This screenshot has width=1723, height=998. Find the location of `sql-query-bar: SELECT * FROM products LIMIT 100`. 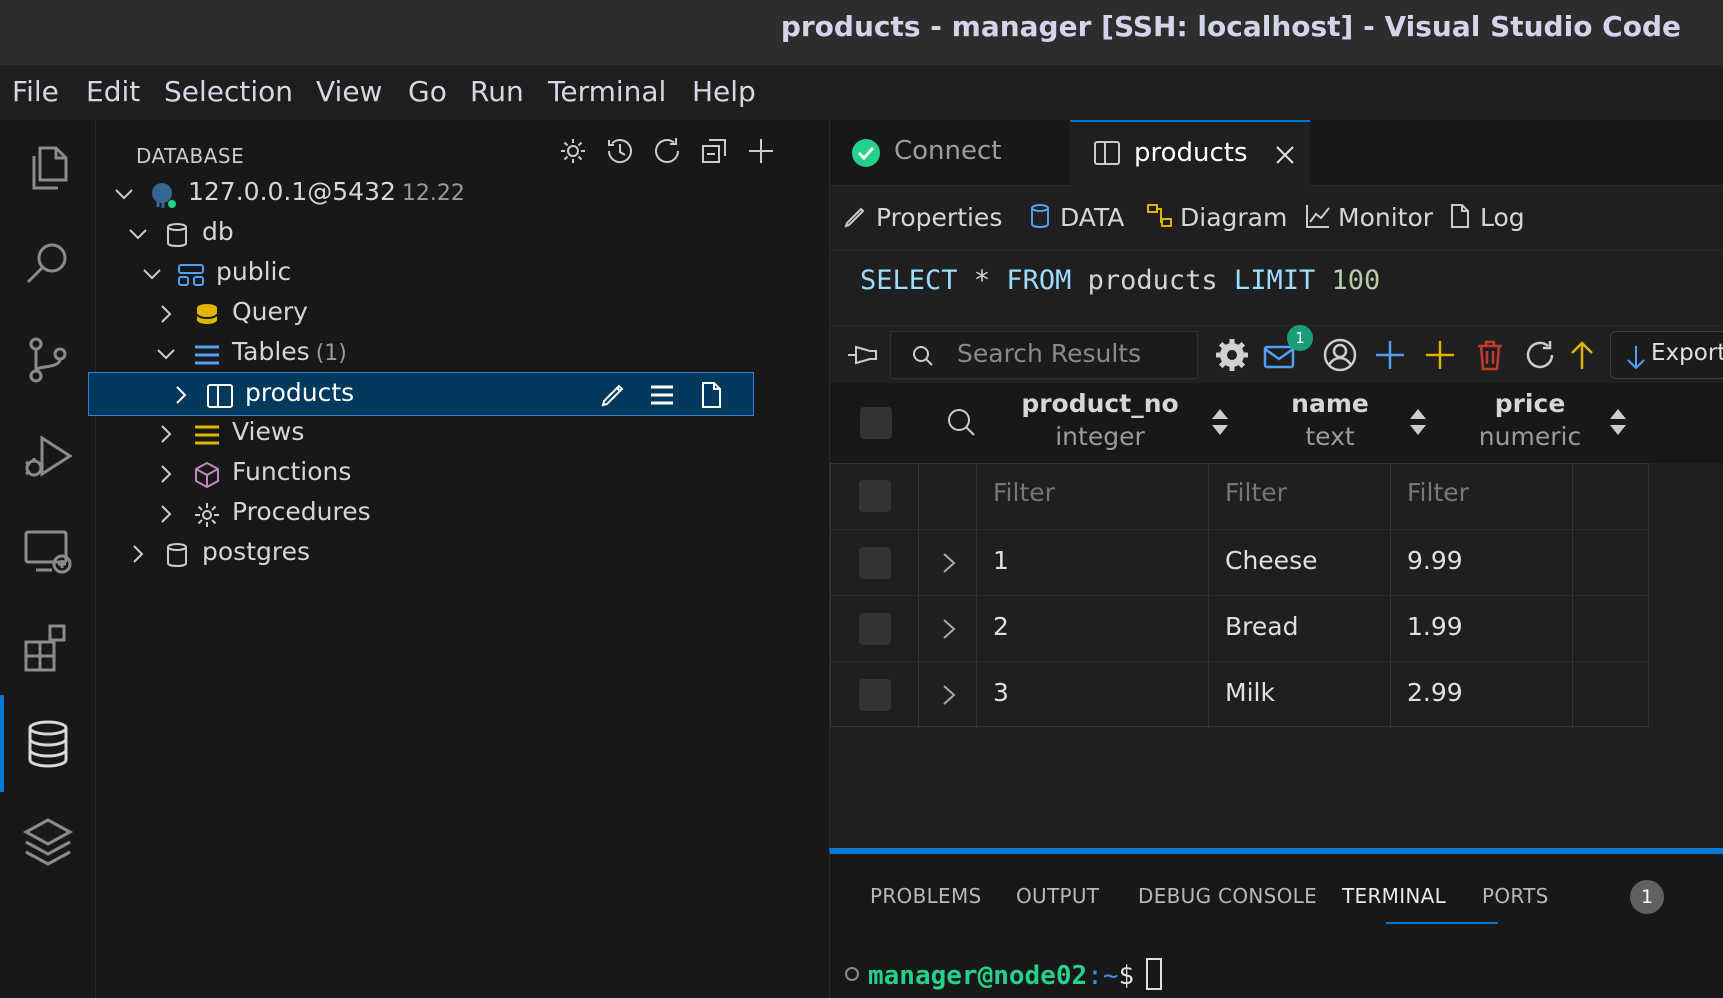

sql-query-bar: SELECT * FROM products LIMIT 100 is located at coordinates (1276, 288).